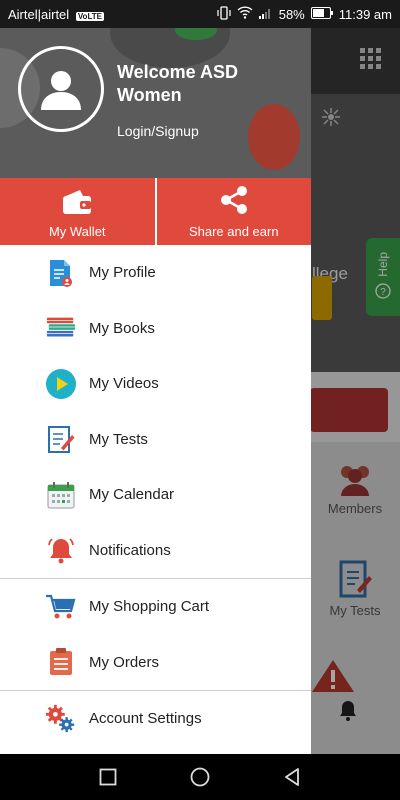 The image size is (400, 800). I want to click on recents-square-icon, so click(108, 777).